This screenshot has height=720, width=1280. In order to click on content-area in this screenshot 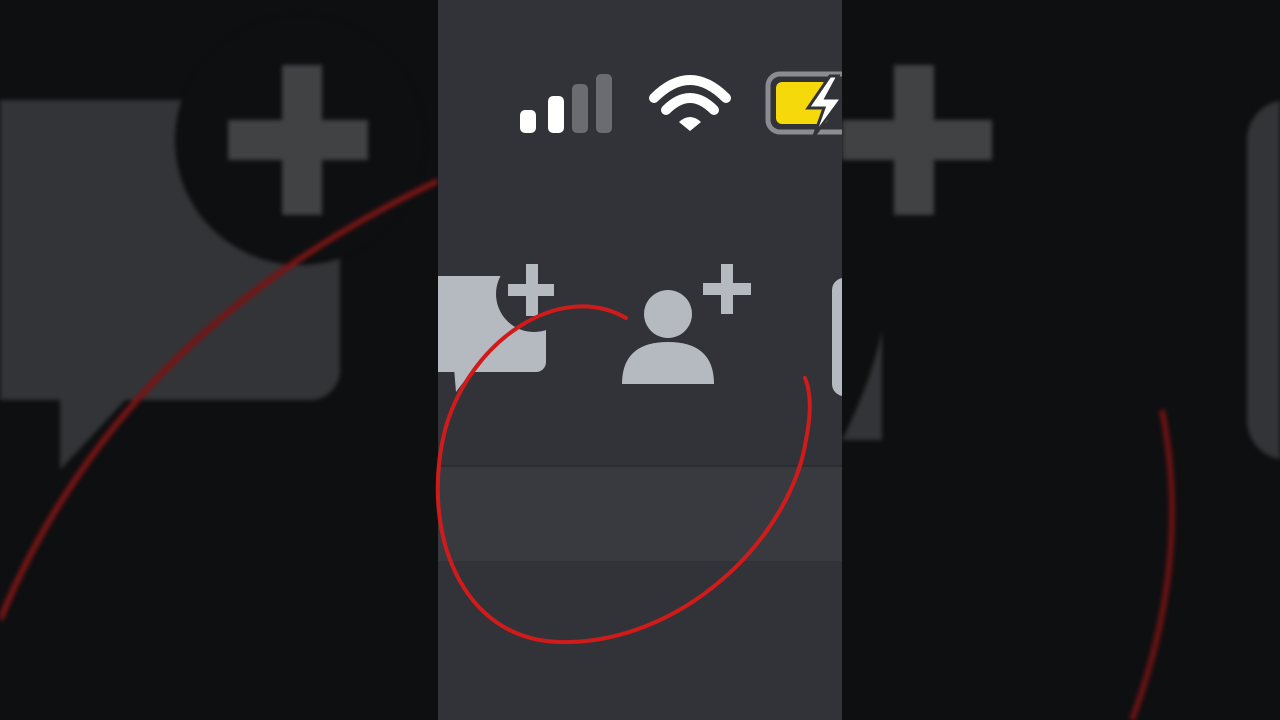, I will do `click(640, 640)`.